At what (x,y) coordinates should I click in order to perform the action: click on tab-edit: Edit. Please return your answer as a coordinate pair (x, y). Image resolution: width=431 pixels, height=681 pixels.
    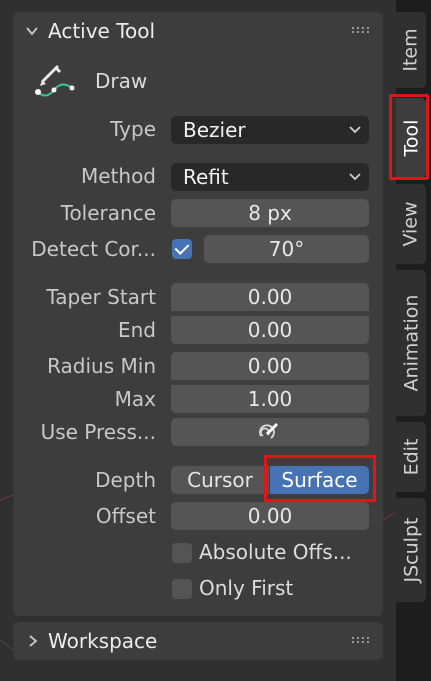
    Looking at the image, I should click on (411, 457).